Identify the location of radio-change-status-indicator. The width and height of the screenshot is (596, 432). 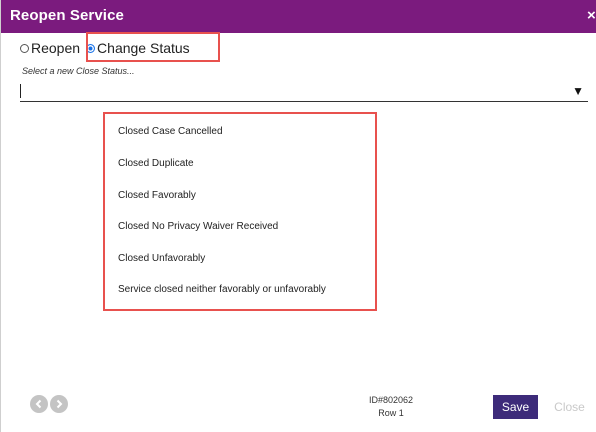
(91, 48).